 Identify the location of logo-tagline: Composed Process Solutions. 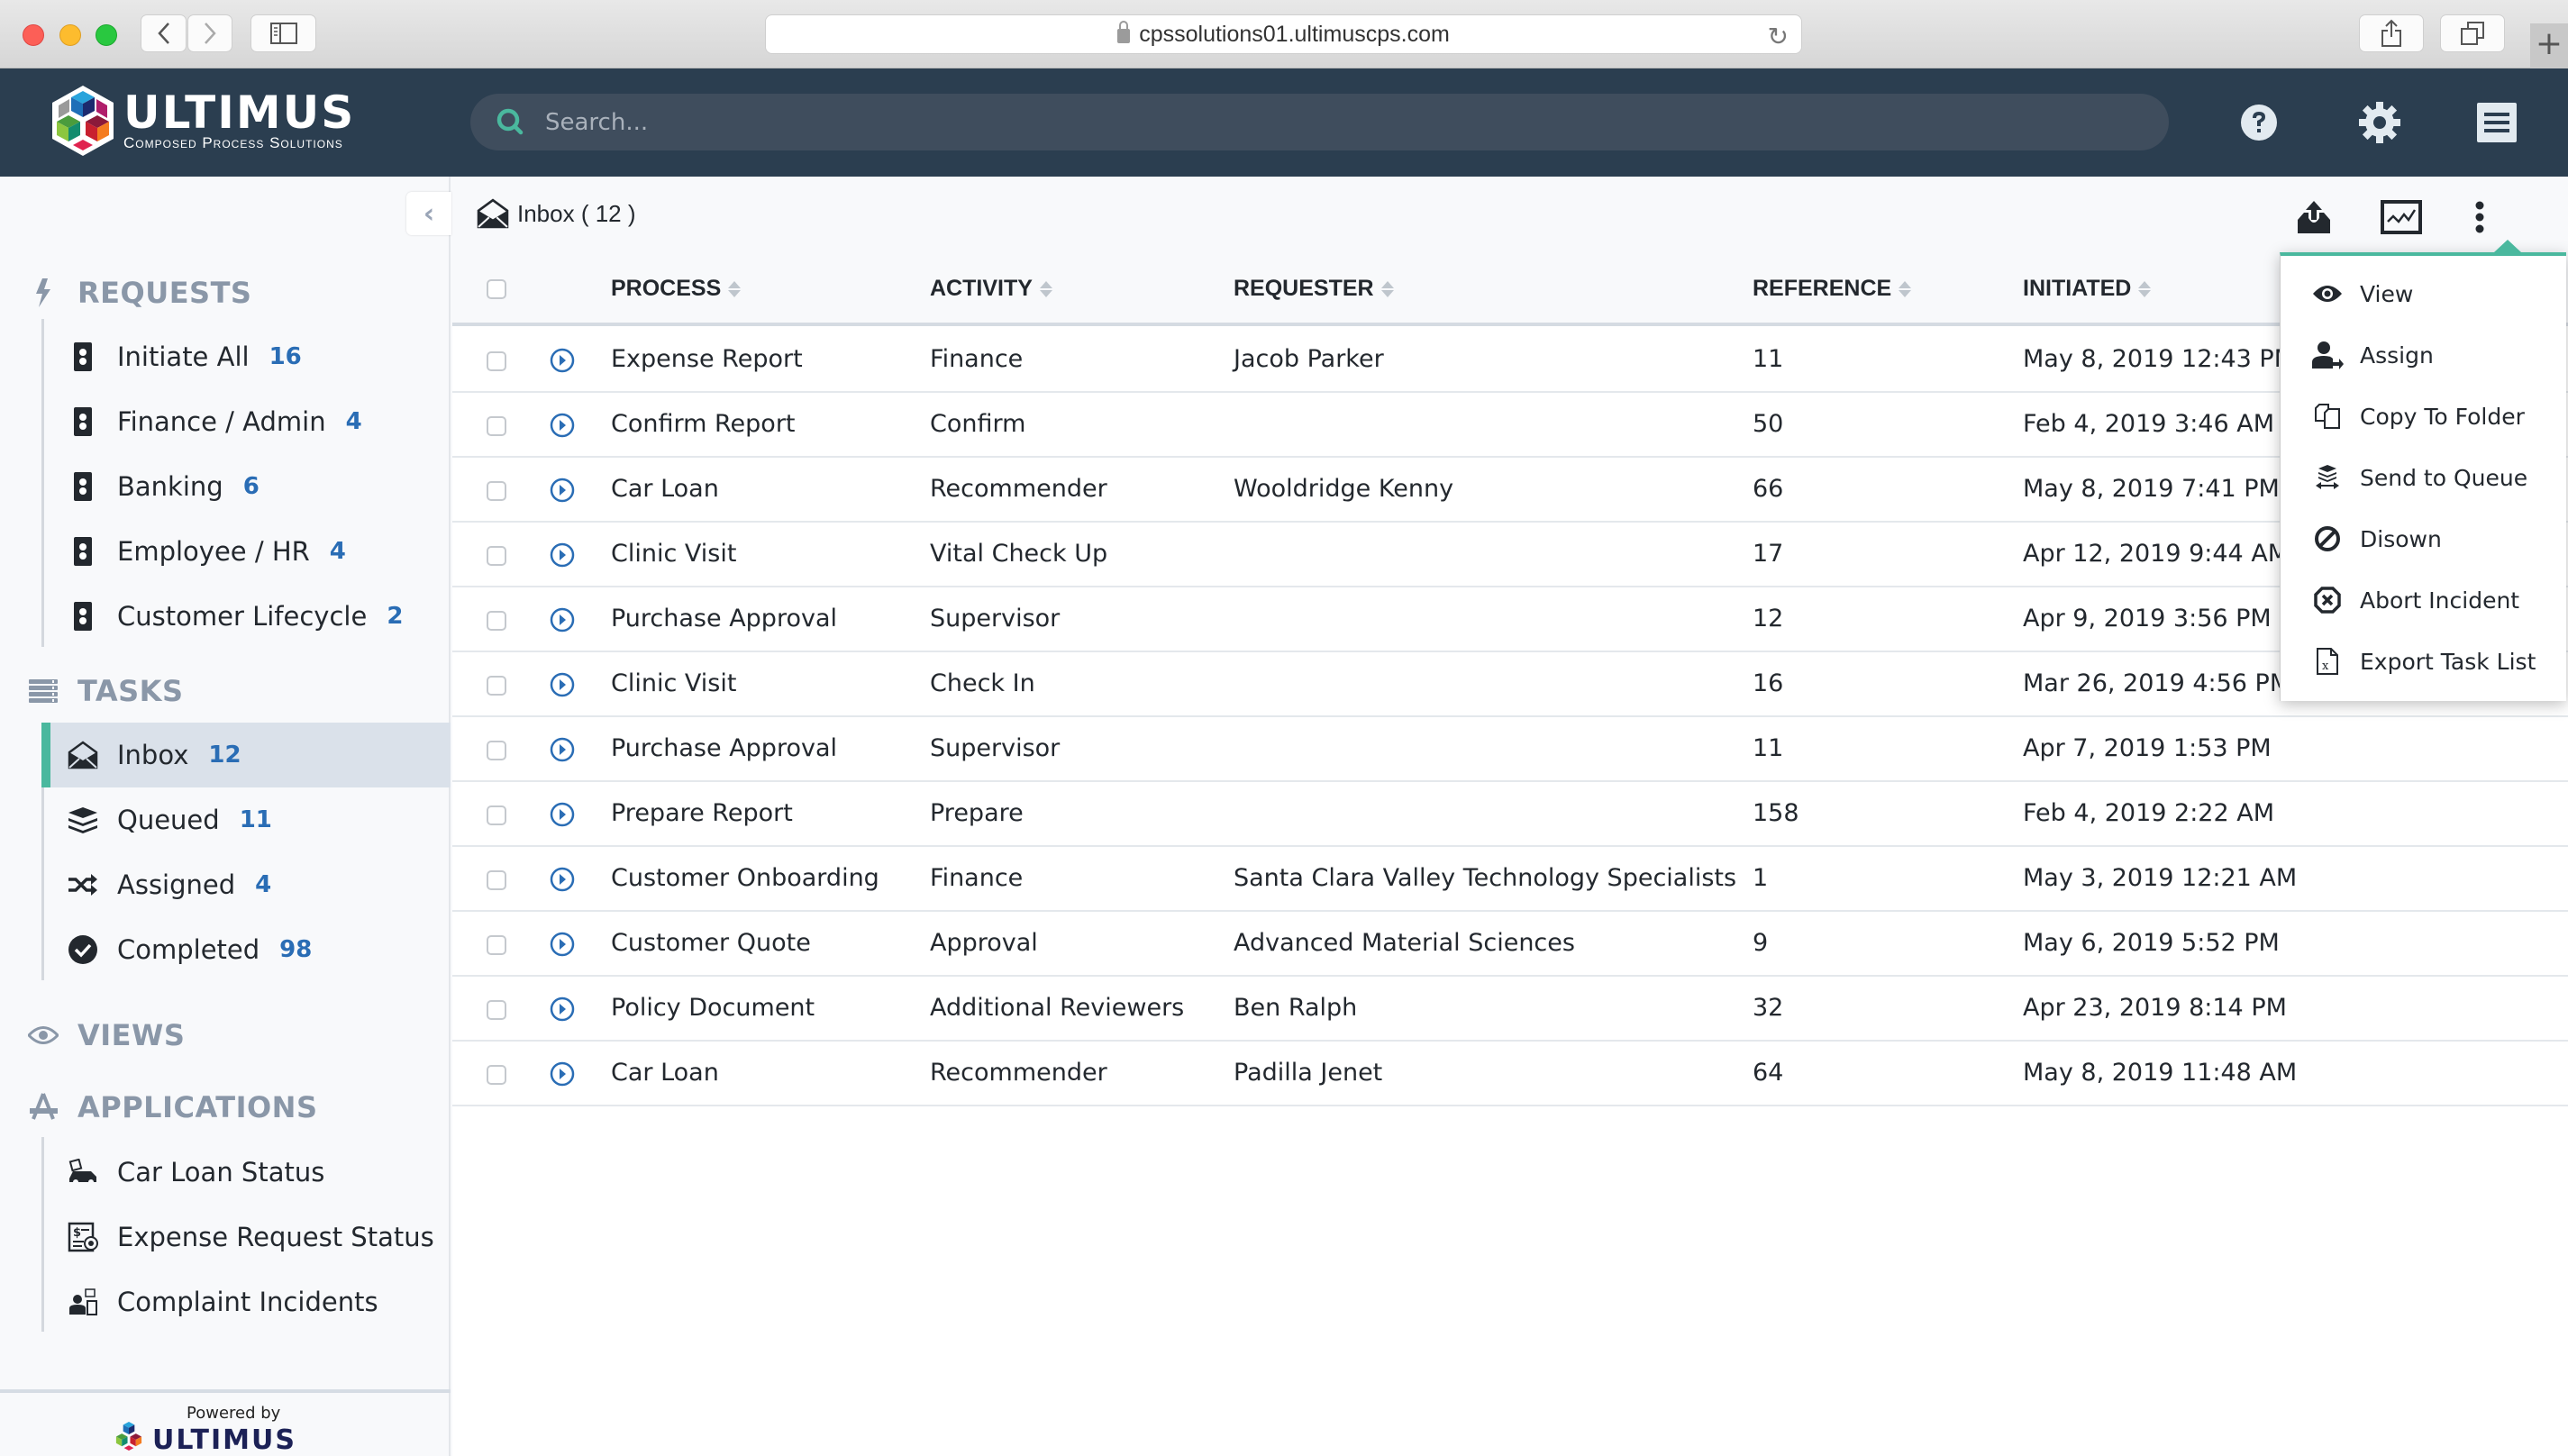
(233, 143).